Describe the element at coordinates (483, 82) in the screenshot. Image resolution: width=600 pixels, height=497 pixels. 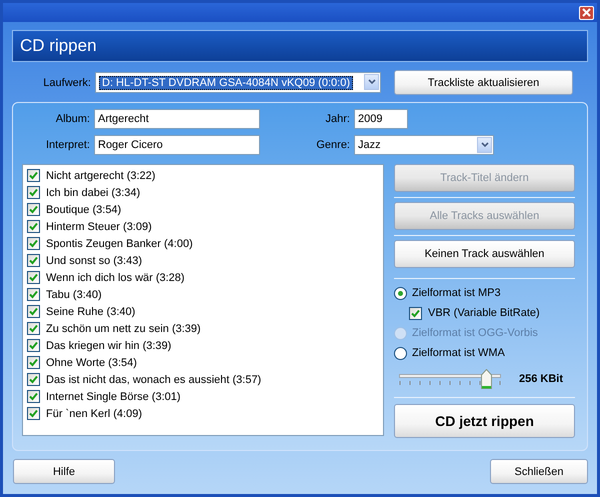
I see `refresh-tracklist-button: Trackliste aktualisieren` at that location.